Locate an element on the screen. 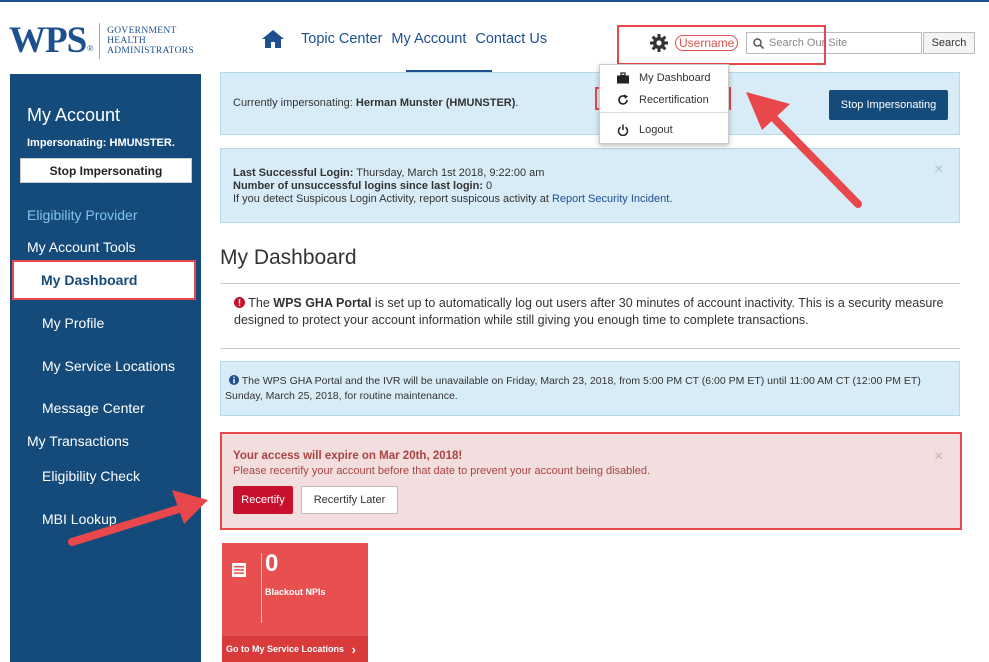  dropdown-item-recertification: Recertification is located at coordinates (664, 100).